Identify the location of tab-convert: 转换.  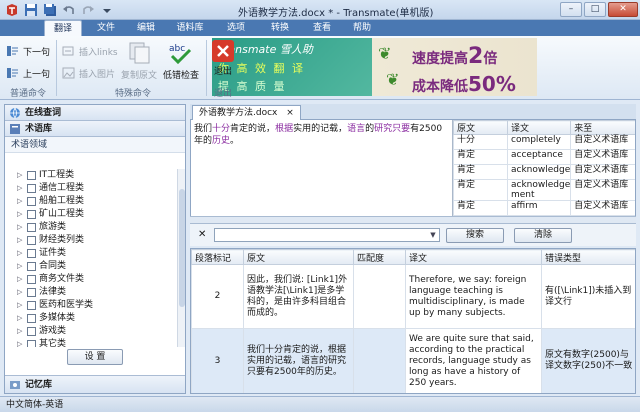
(280, 28).